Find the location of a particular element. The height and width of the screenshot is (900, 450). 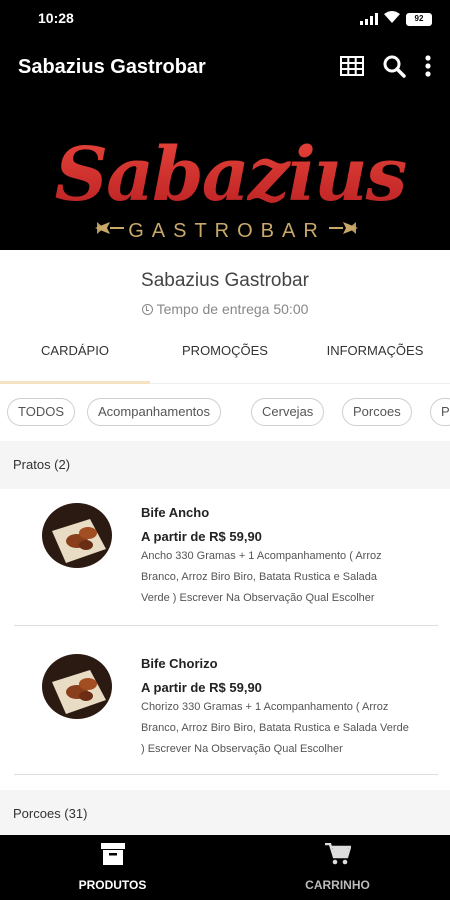

nav-label: CARRINHO is located at coordinates (337, 885).